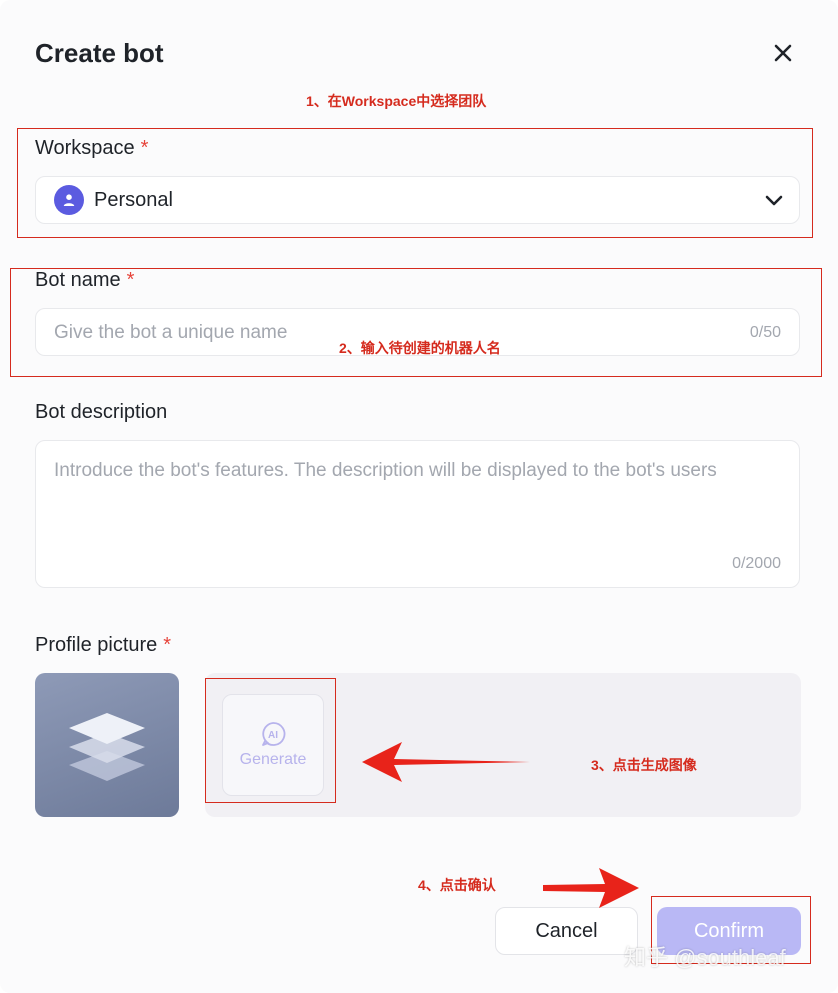 The width and height of the screenshot is (838, 993). I want to click on bot-description-label: Bot description, so click(101, 412).